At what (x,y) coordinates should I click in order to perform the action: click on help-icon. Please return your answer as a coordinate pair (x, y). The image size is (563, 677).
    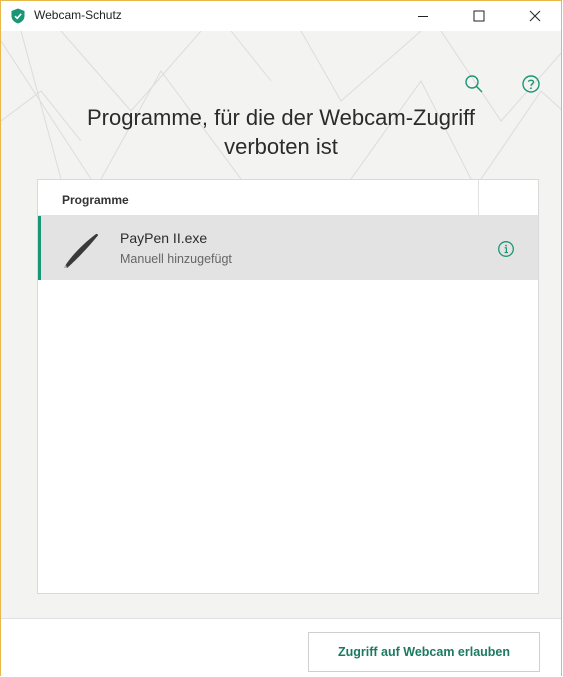
    Looking at the image, I should click on (531, 84).